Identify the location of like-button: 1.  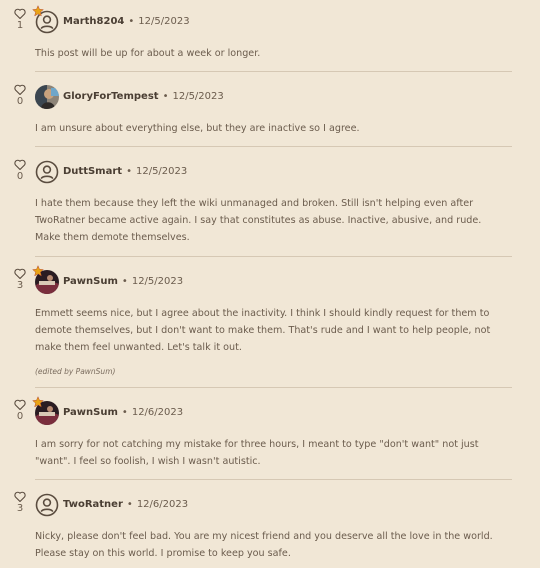
(20, 20).